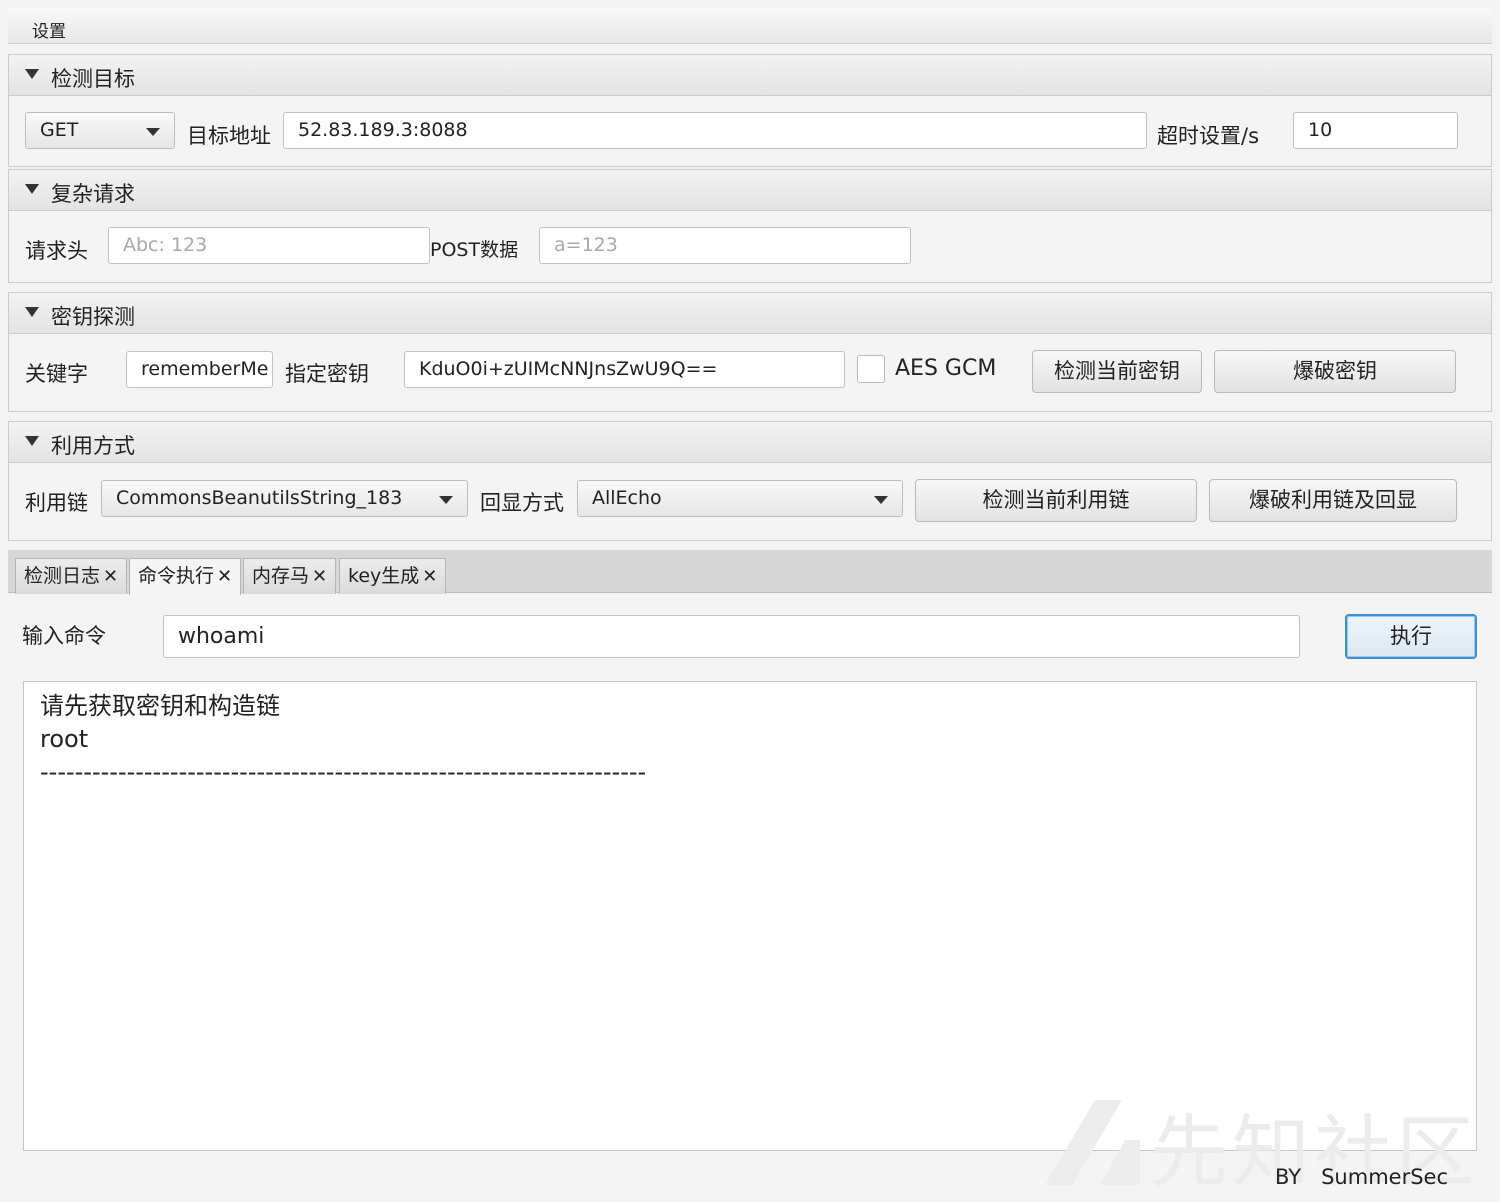 The image size is (1500, 1202). Describe the element at coordinates (750, 442) in the screenshot. I see `section-exploit-header: 利用方式` at that location.